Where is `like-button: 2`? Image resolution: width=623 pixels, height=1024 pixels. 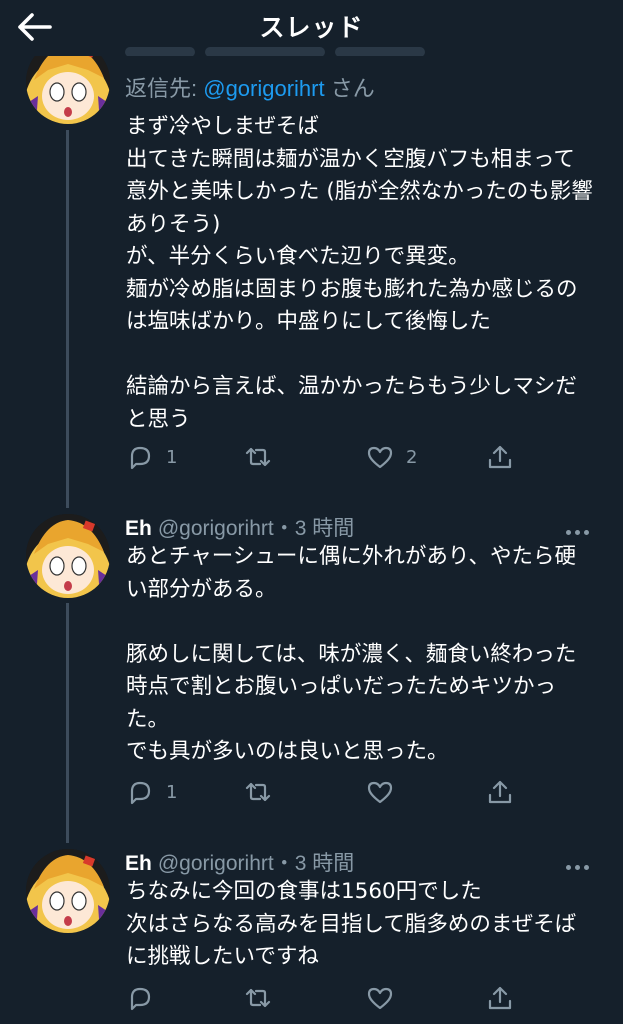 like-button: 2 is located at coordinates (391, 457).